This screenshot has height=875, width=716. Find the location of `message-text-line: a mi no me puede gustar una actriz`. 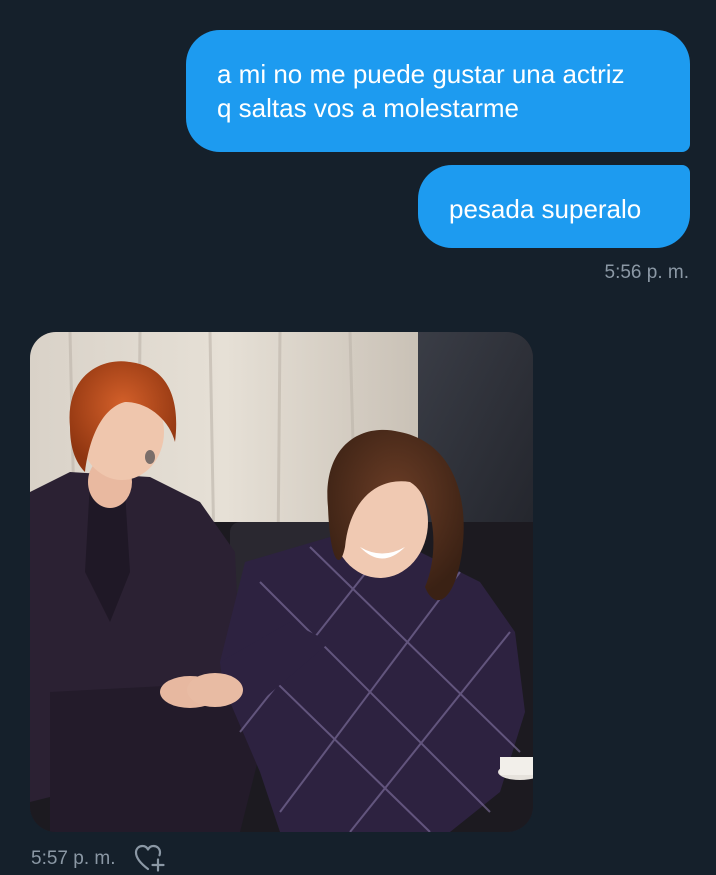

message-text-line: a mi no me puede gustar una actriz is located at coordinates (421, 74).